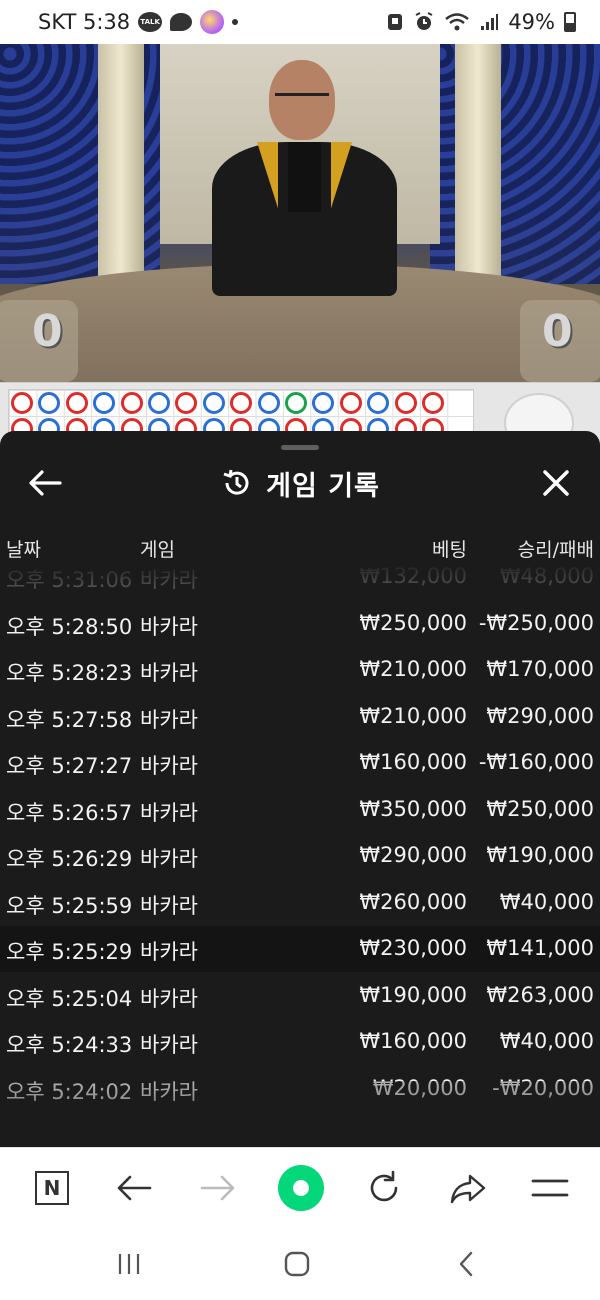 The image size is (600, 1300). Describe the element at coordinates (300, 763) in the screenshot. I see `history-row: 오후 5:27:27 바카라 ₩160,000 -₩160,000` at that location.